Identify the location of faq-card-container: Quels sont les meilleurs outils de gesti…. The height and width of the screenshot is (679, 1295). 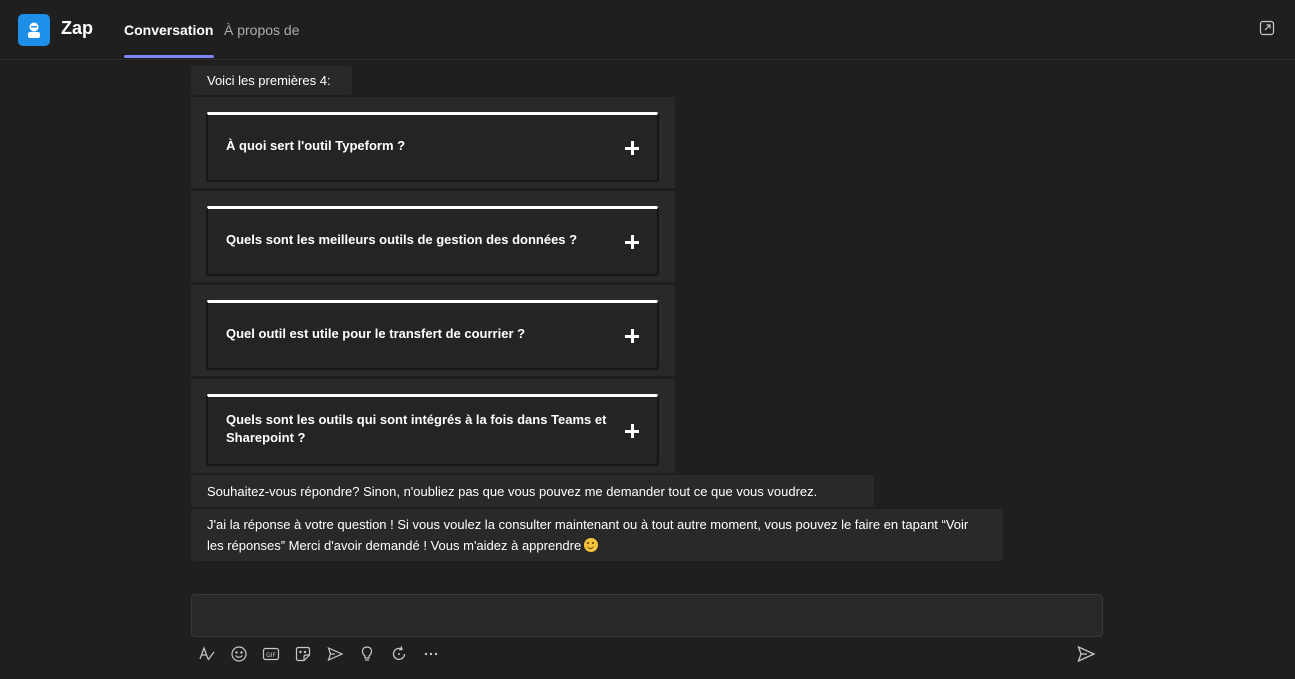
(433, 236).